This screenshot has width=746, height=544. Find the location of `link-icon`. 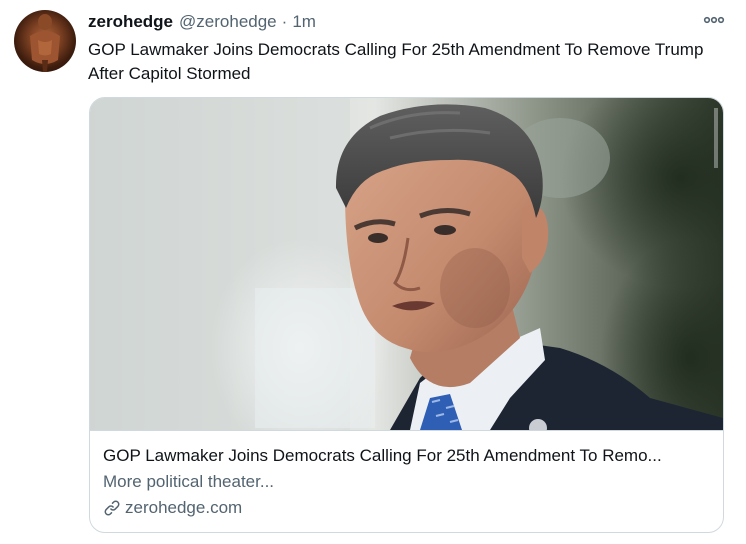

link-icon is located at coordinates (112, 508).